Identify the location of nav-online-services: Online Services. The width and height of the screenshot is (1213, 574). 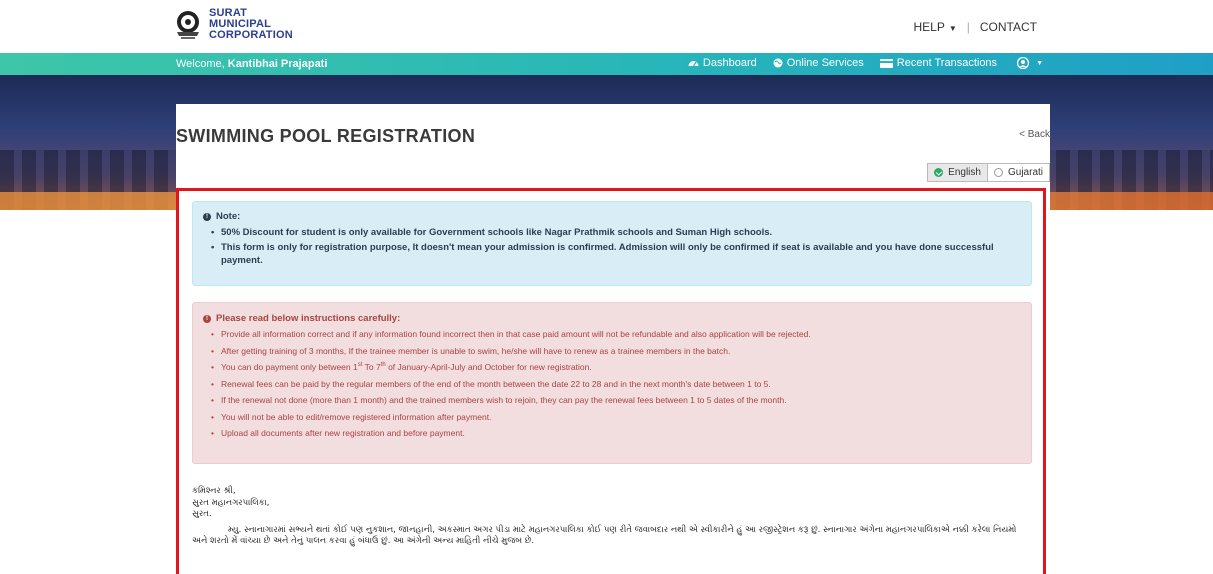
(818, 63).